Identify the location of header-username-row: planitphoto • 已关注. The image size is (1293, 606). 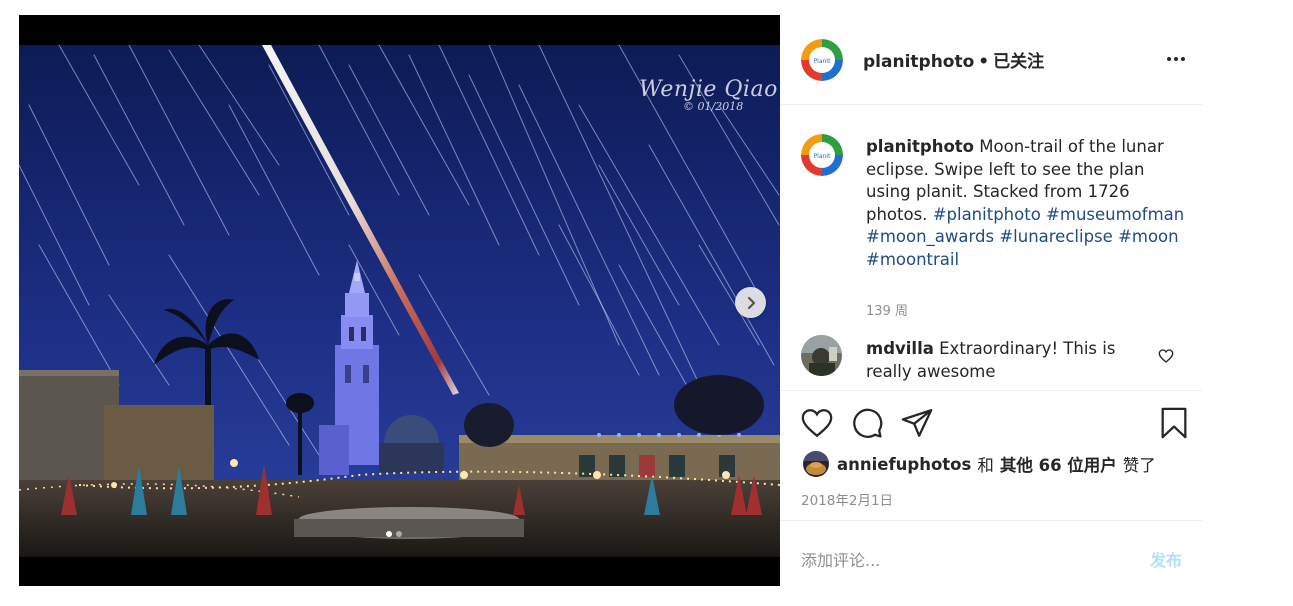
(953, 59).